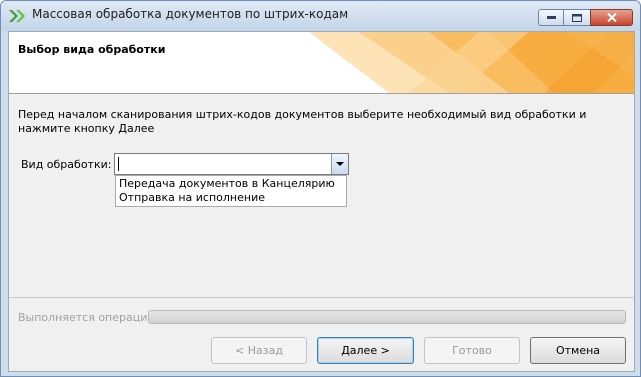  I want to click on close-icon, so click(611, 17).